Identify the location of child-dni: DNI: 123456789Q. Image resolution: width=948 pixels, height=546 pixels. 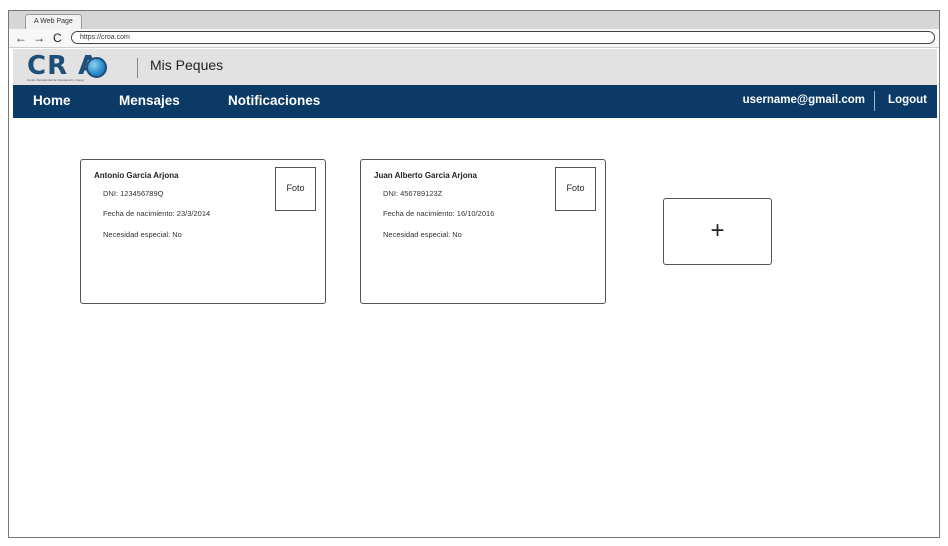
(133, 193).